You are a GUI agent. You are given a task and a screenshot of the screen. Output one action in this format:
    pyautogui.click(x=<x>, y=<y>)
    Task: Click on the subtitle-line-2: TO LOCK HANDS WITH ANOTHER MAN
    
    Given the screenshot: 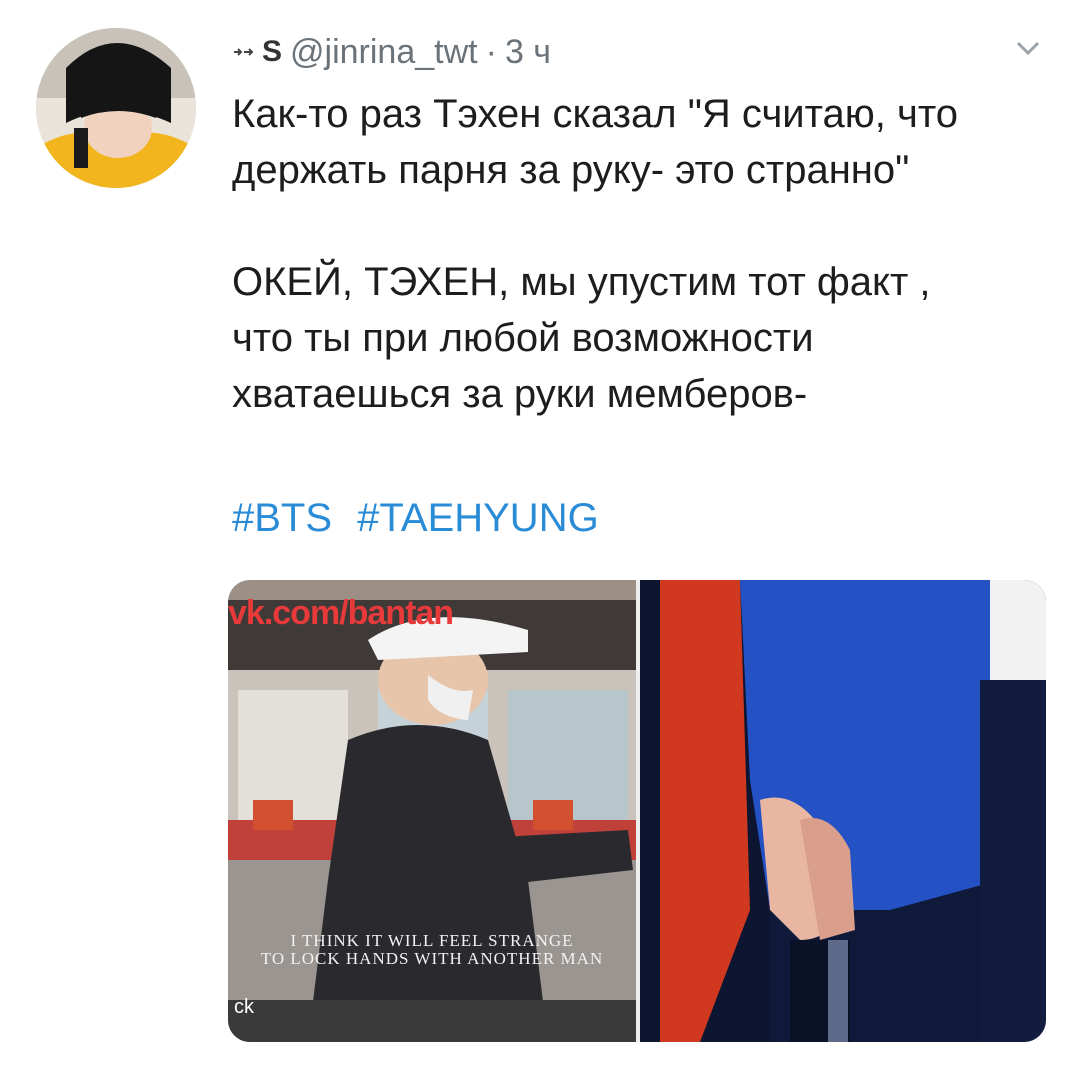 What is the action you would take?
    pyautogui.click(x=432, y=958)
    